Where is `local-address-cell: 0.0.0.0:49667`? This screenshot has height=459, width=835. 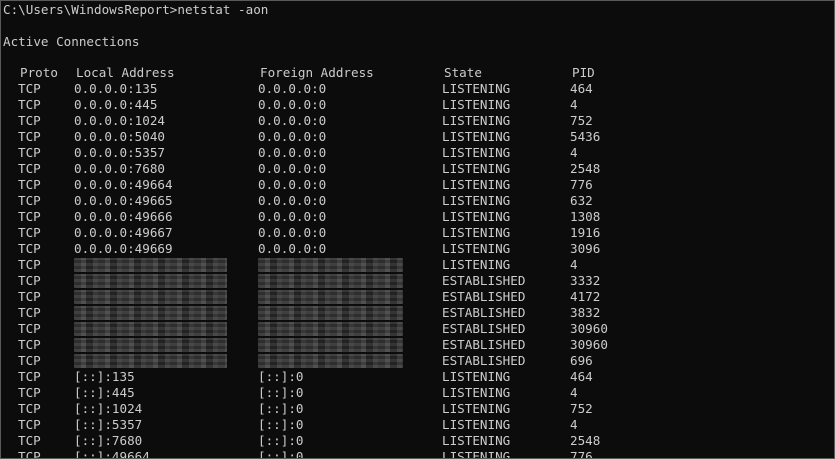 local-address-cell: 0.0.0.0:49667 is located at coordinates (123, 232).